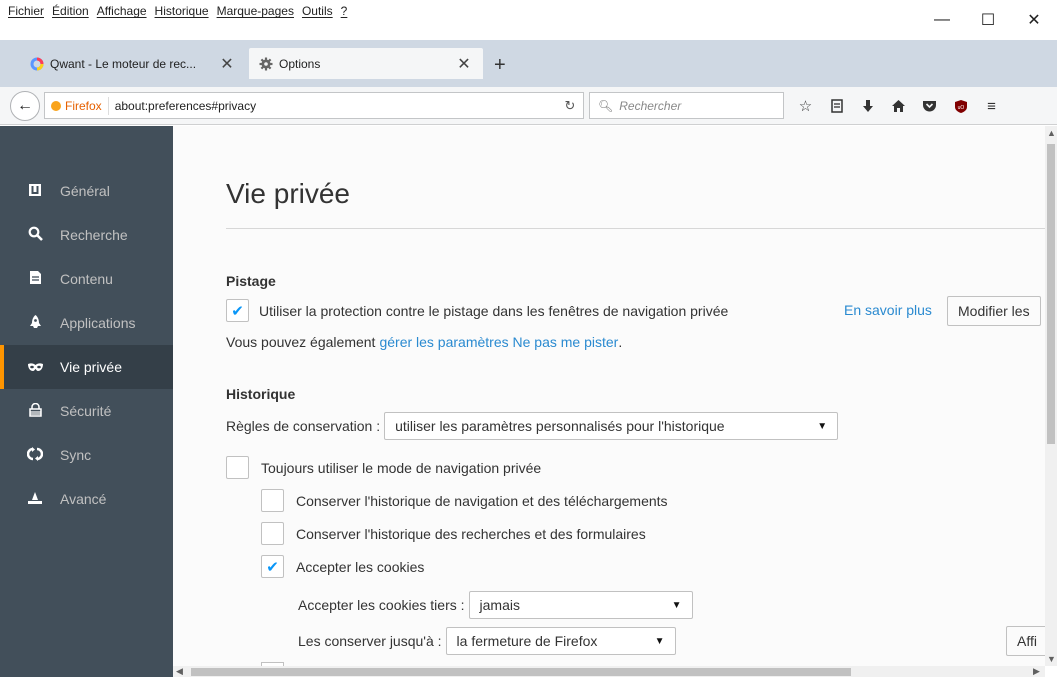 Image resolution: width=1057 pixels, height=677 pixels. What do you see at coordinates (261, 394) in the screenshot?
I see `history-heading: Historique` at bounding box center [261, 394].